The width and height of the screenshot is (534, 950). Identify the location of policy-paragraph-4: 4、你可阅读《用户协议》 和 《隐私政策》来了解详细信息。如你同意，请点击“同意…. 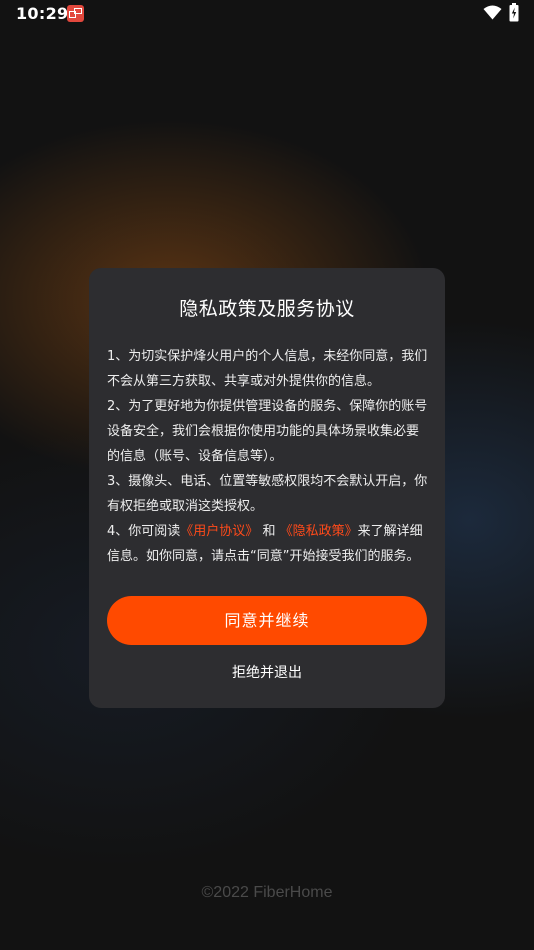
(269, 544).